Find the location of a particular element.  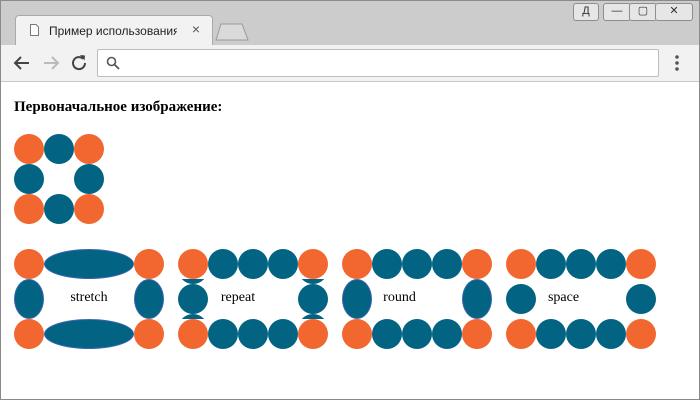

document-icon is located at coordinates (34, 30).